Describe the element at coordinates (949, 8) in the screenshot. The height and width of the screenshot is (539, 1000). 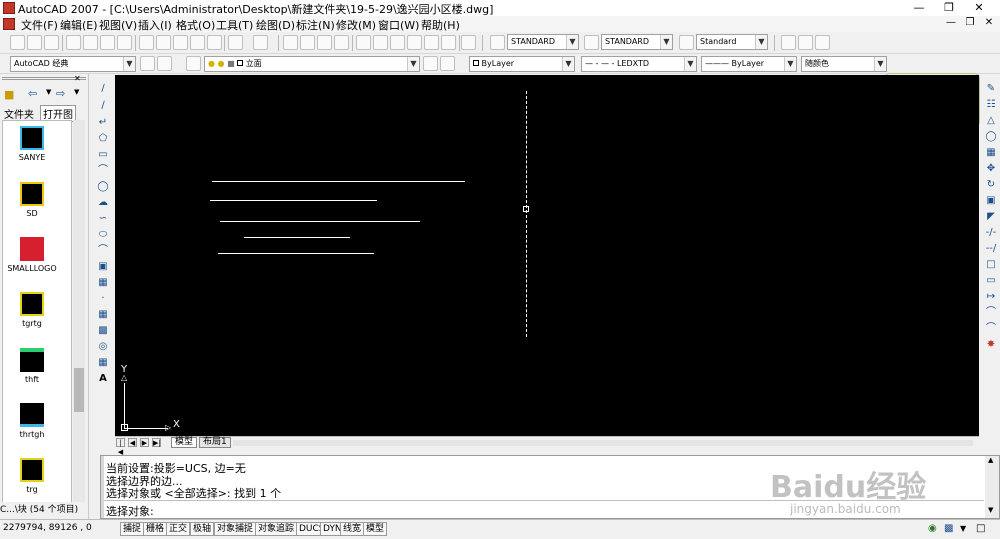
I see `restore-icon: ❐` at that location.